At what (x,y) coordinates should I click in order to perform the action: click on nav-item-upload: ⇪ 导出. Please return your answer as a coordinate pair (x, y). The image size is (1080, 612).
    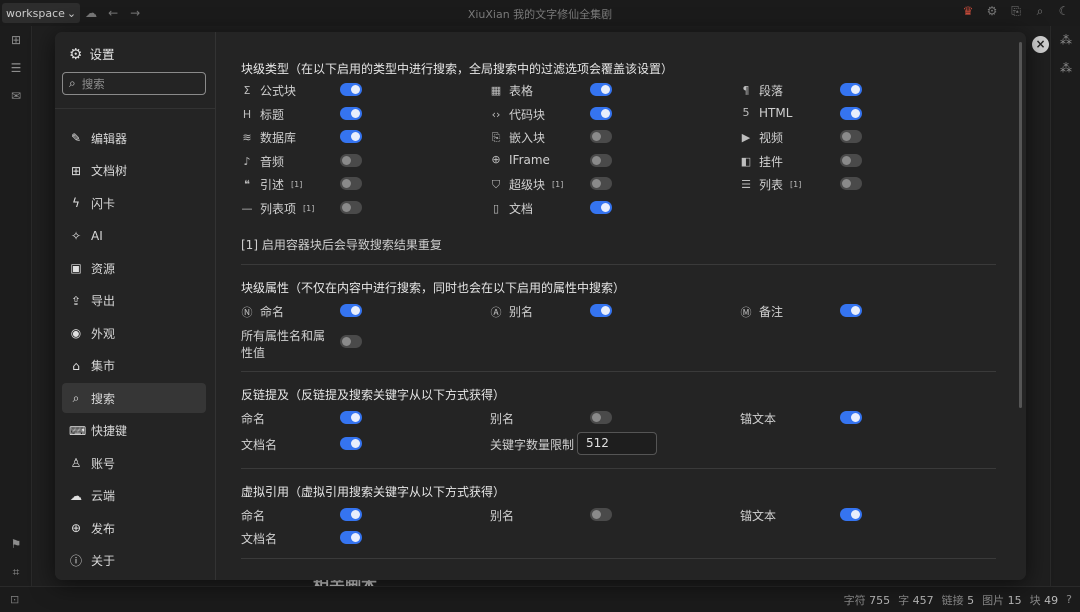
    Looking at the image, I should click on (134, 301).